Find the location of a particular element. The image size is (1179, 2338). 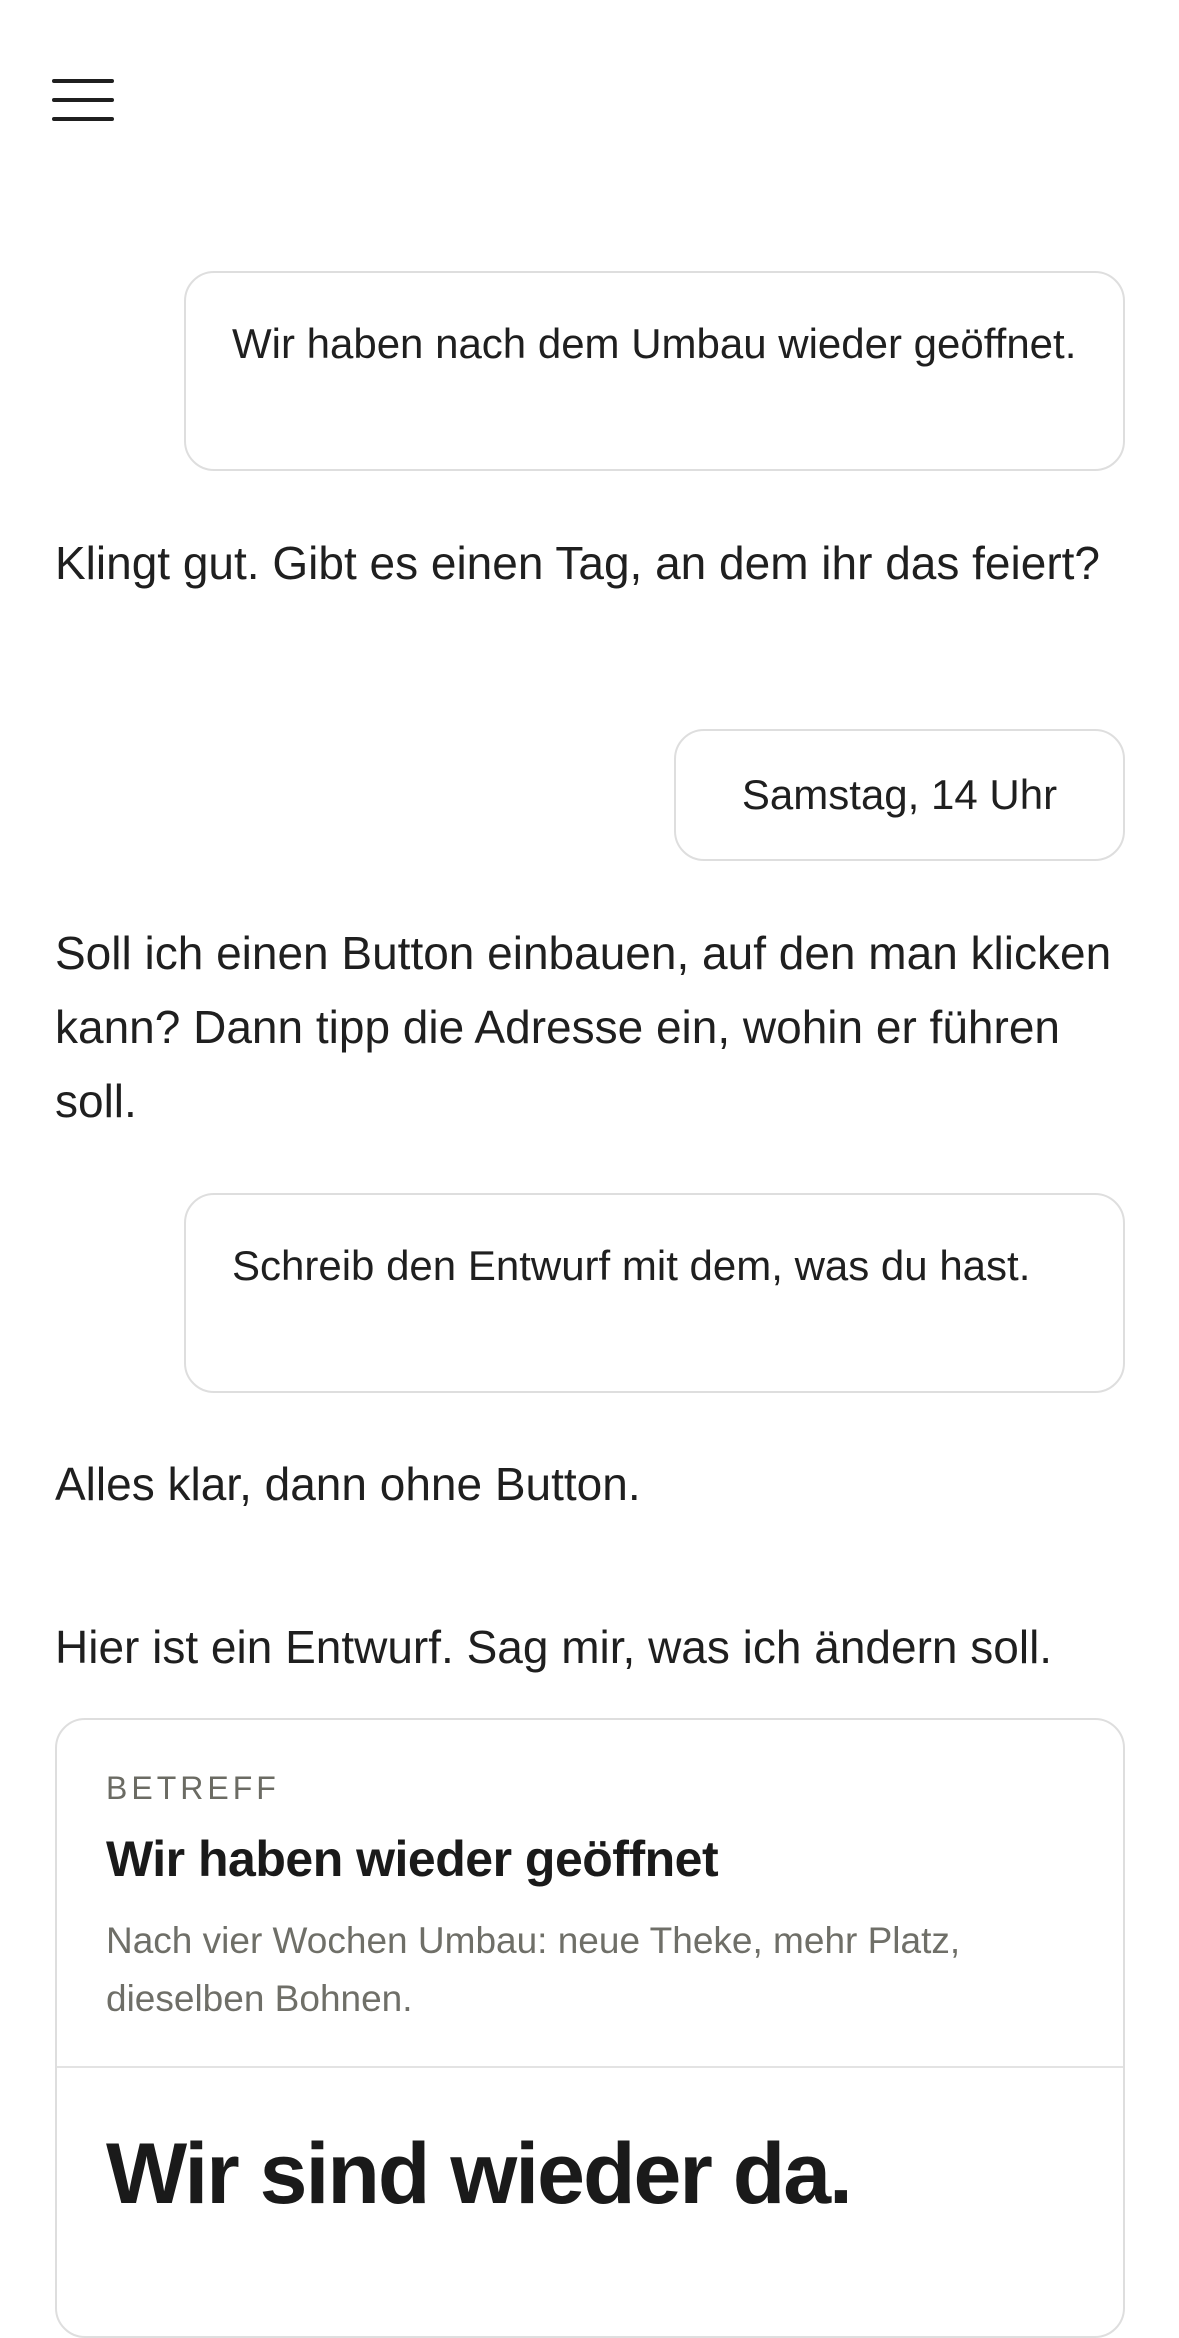

user-message-bubble: Samstag, 14 Uhr is located at coordinates (899, 795).